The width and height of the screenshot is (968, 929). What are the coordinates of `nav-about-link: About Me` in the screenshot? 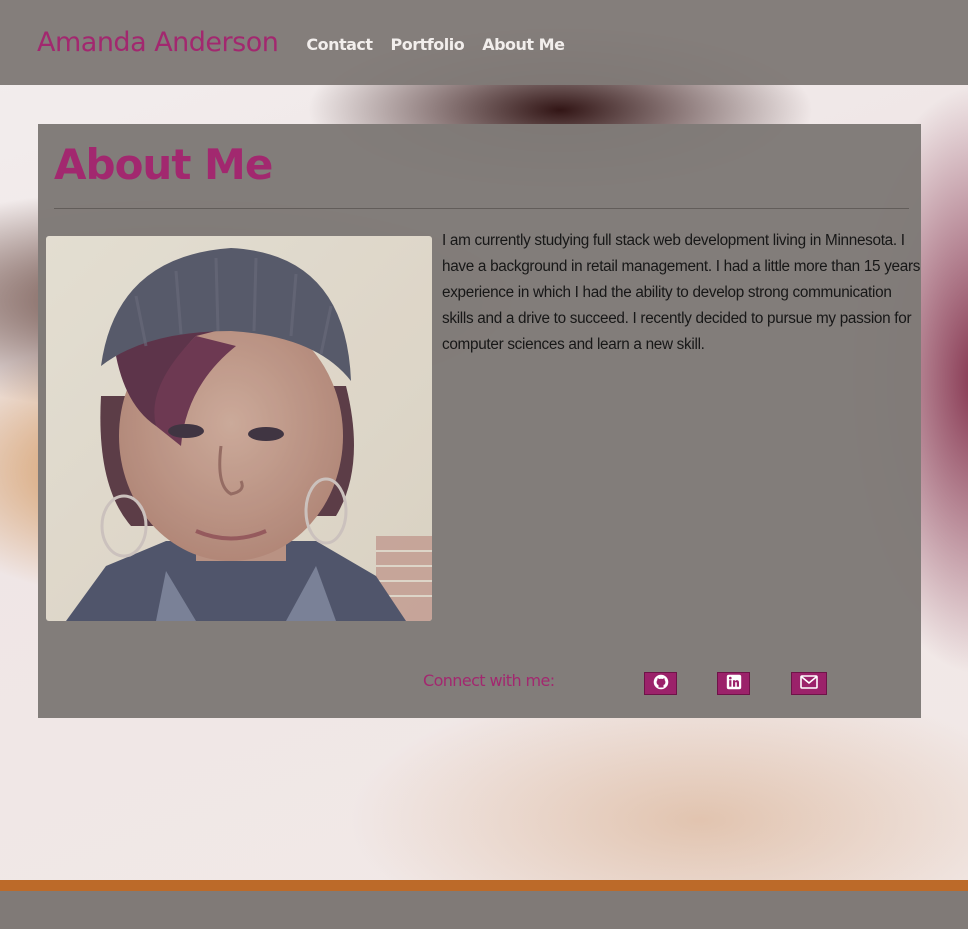 It's located at (523, 44).